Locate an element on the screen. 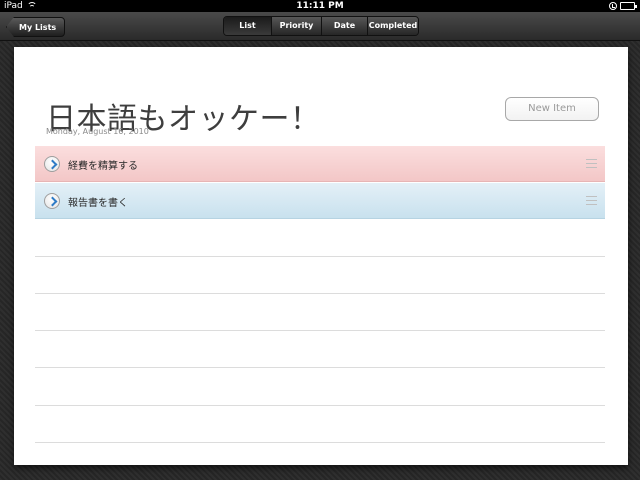 The height and width of the screenshot is (480, 640). list-item-label: 報告書を書く is located at coordinates (98, 203).